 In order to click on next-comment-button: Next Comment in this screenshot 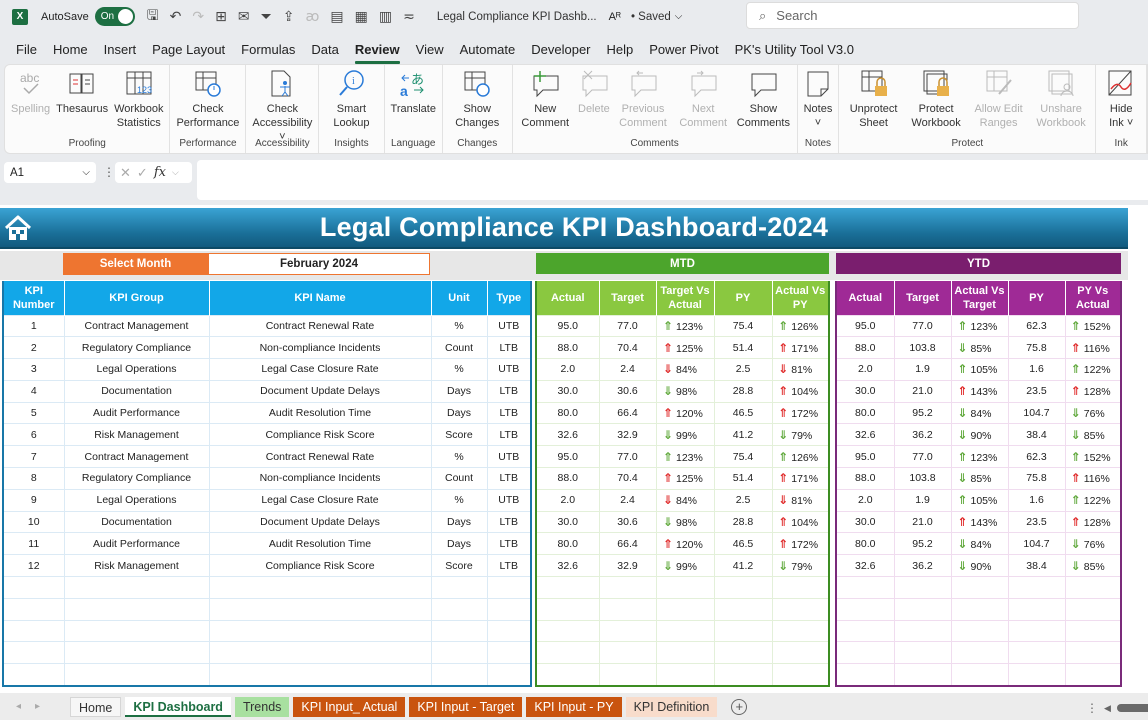, I will do `click(703, 100)`.